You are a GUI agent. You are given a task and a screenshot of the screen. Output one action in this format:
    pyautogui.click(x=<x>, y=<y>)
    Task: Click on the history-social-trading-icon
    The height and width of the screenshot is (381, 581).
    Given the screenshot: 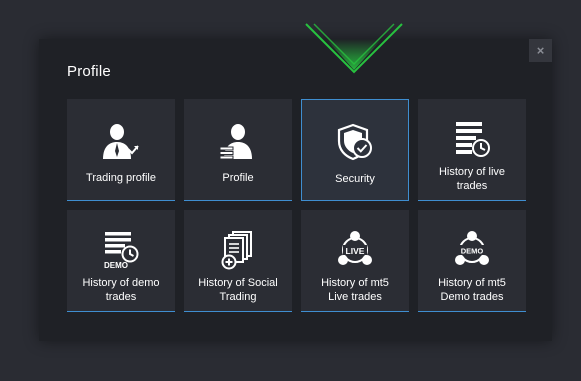 What is the action you would take?
    pyautogui.click(x=236, y=250)
    